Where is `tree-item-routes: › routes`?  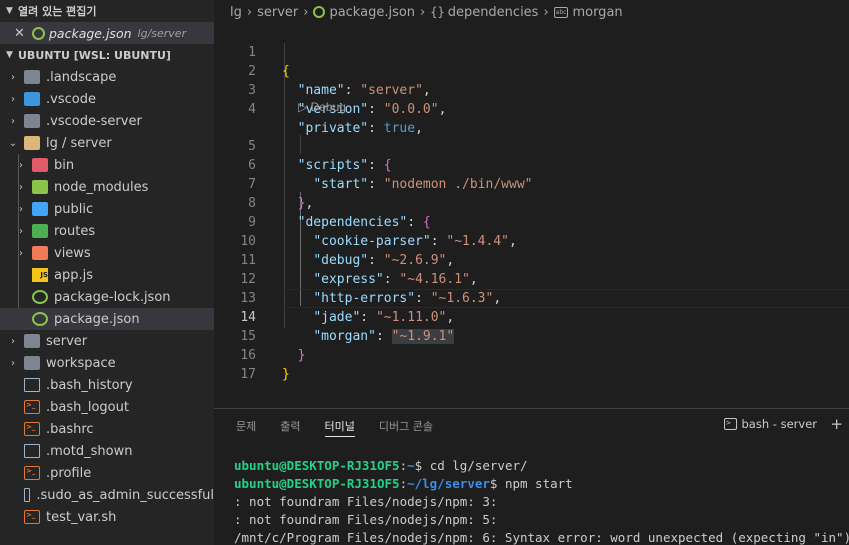 tree-item-routes: › routes is located at coordinates (107, 231).